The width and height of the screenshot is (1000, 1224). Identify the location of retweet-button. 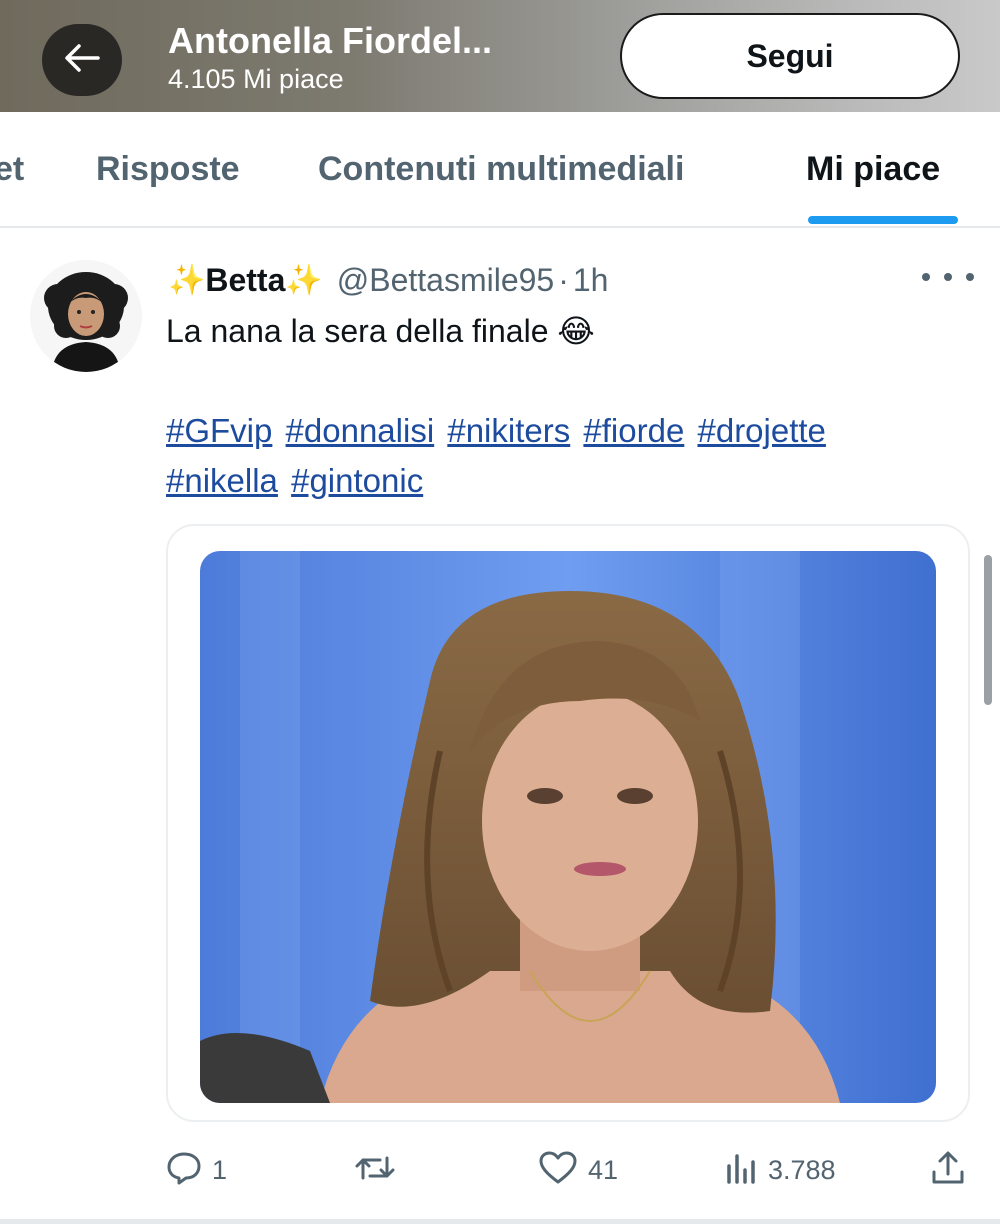
(380, 1170).